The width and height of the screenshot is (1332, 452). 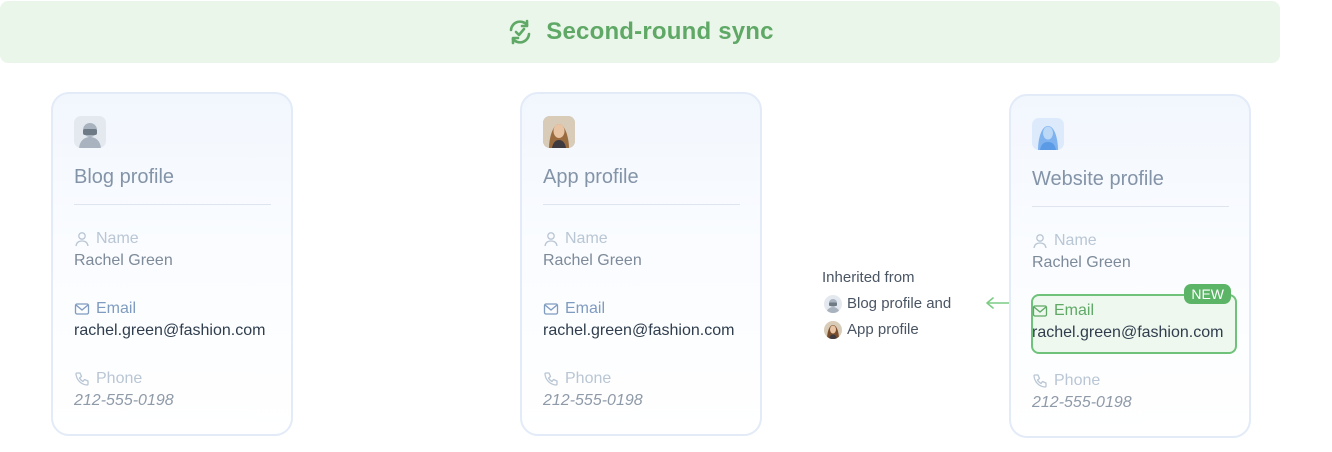 What do you see at coordinates (660, 31) in the screenshot?
I see `banner-title: Second-round sync` at bounding box center [660, 31].